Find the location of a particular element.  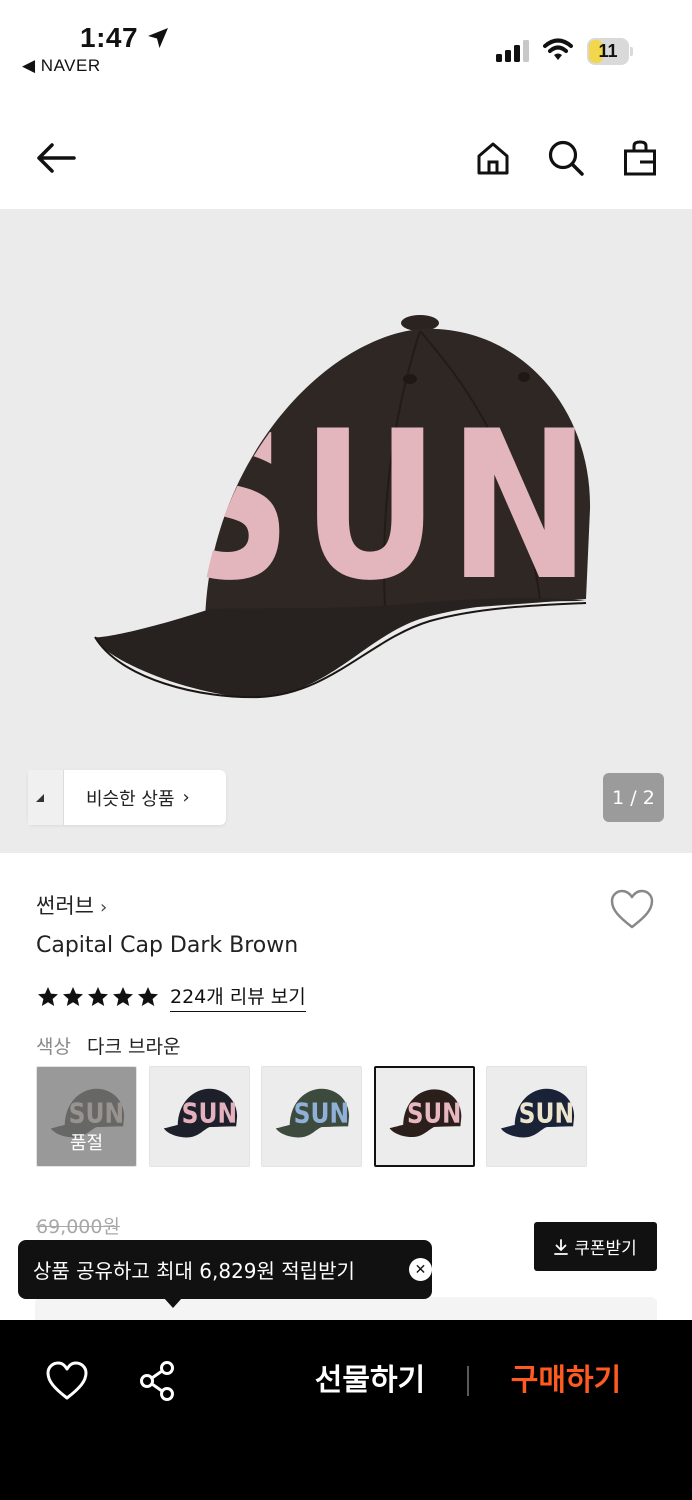

similar-products-button: 비슷한 상품 › is located at coordinates (127, 797).